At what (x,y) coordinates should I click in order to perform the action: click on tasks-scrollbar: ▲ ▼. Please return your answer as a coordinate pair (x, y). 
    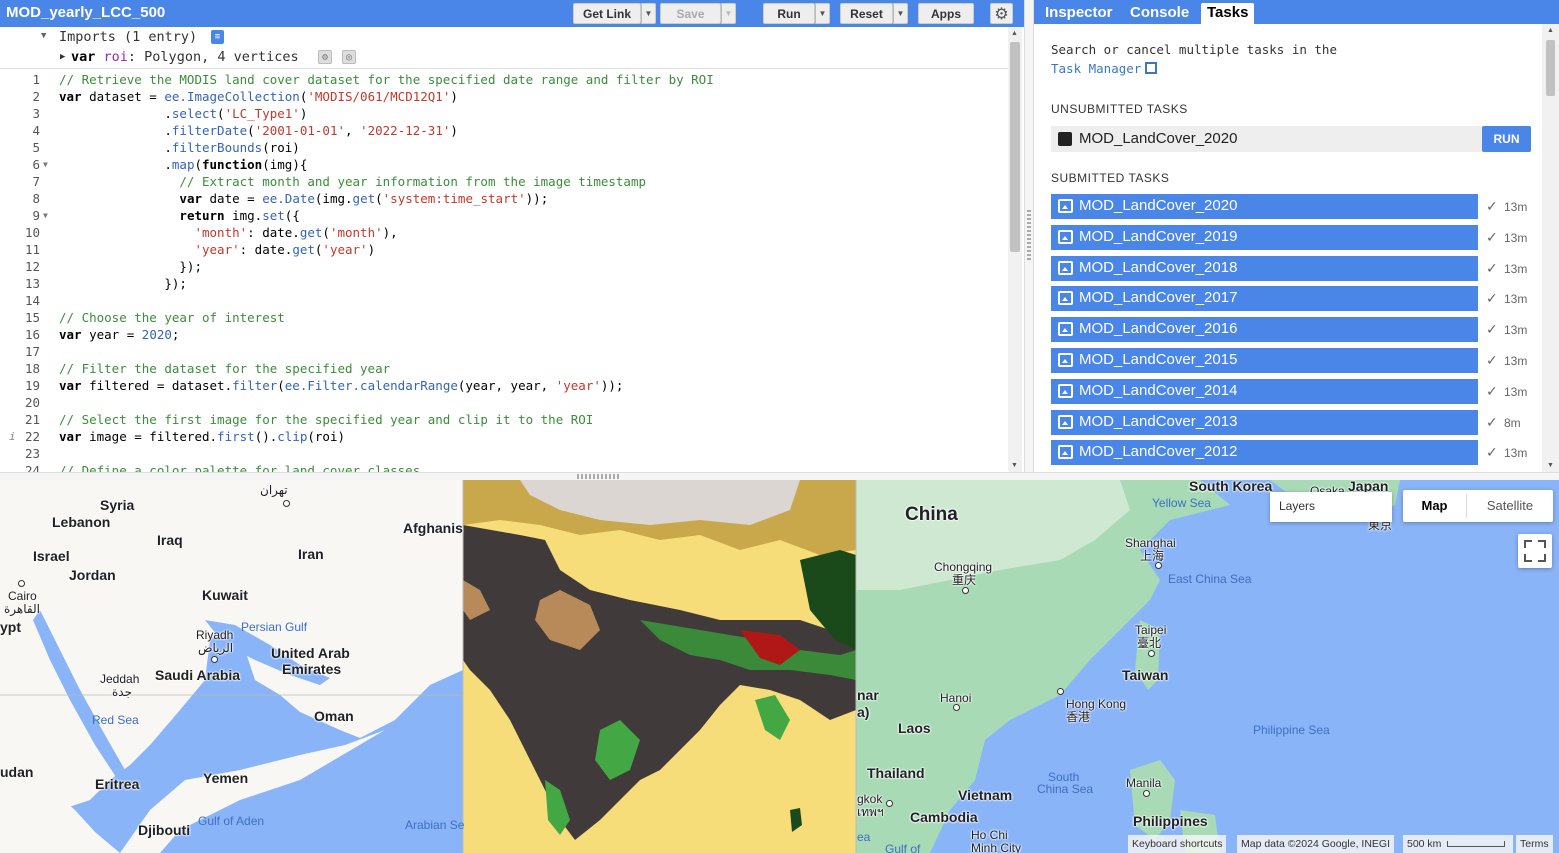
    Looking at the image, I should click on (1550, 248).